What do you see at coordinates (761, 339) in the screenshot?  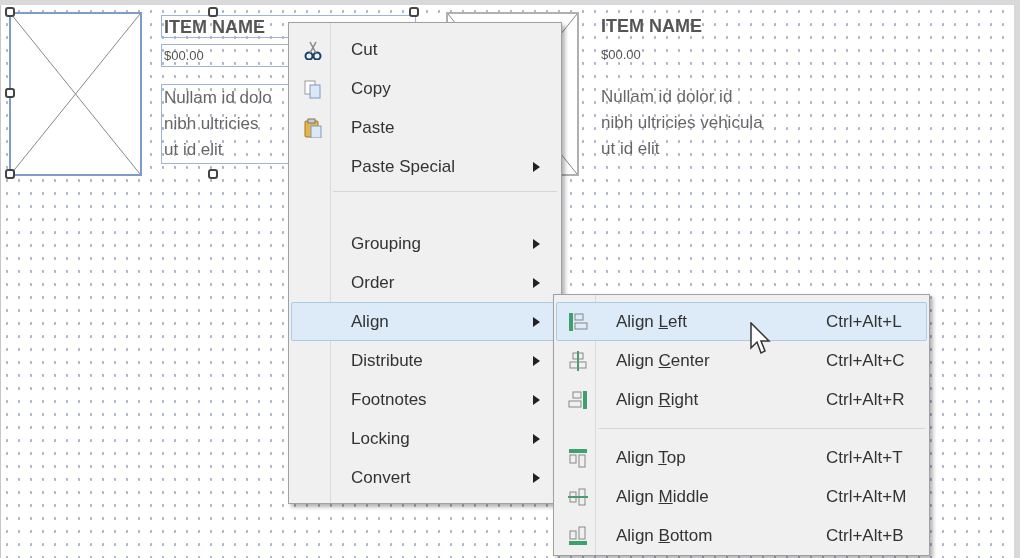 I see `pointer-cursor-icon` at bounding box center [761, 339].